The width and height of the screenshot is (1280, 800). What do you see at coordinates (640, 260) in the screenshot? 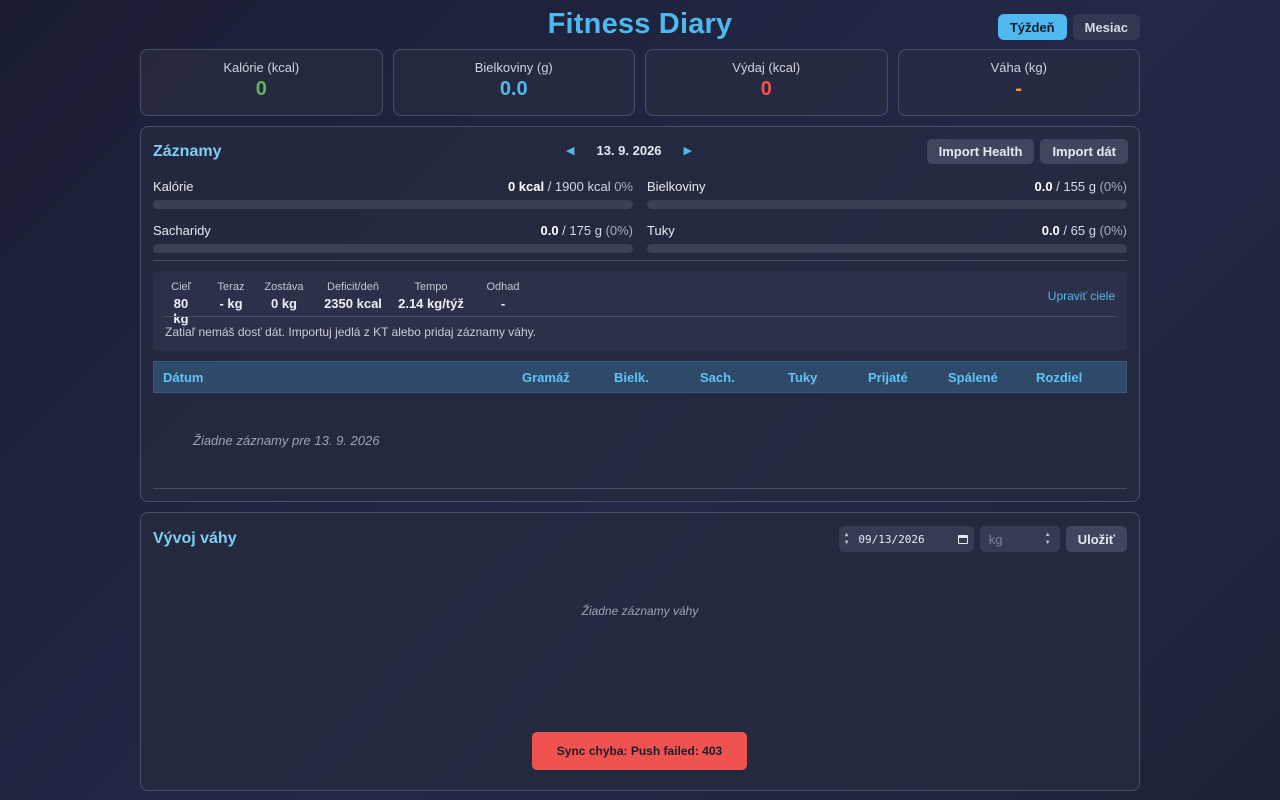
I see `section-divider` at bounding box center [640, 260].